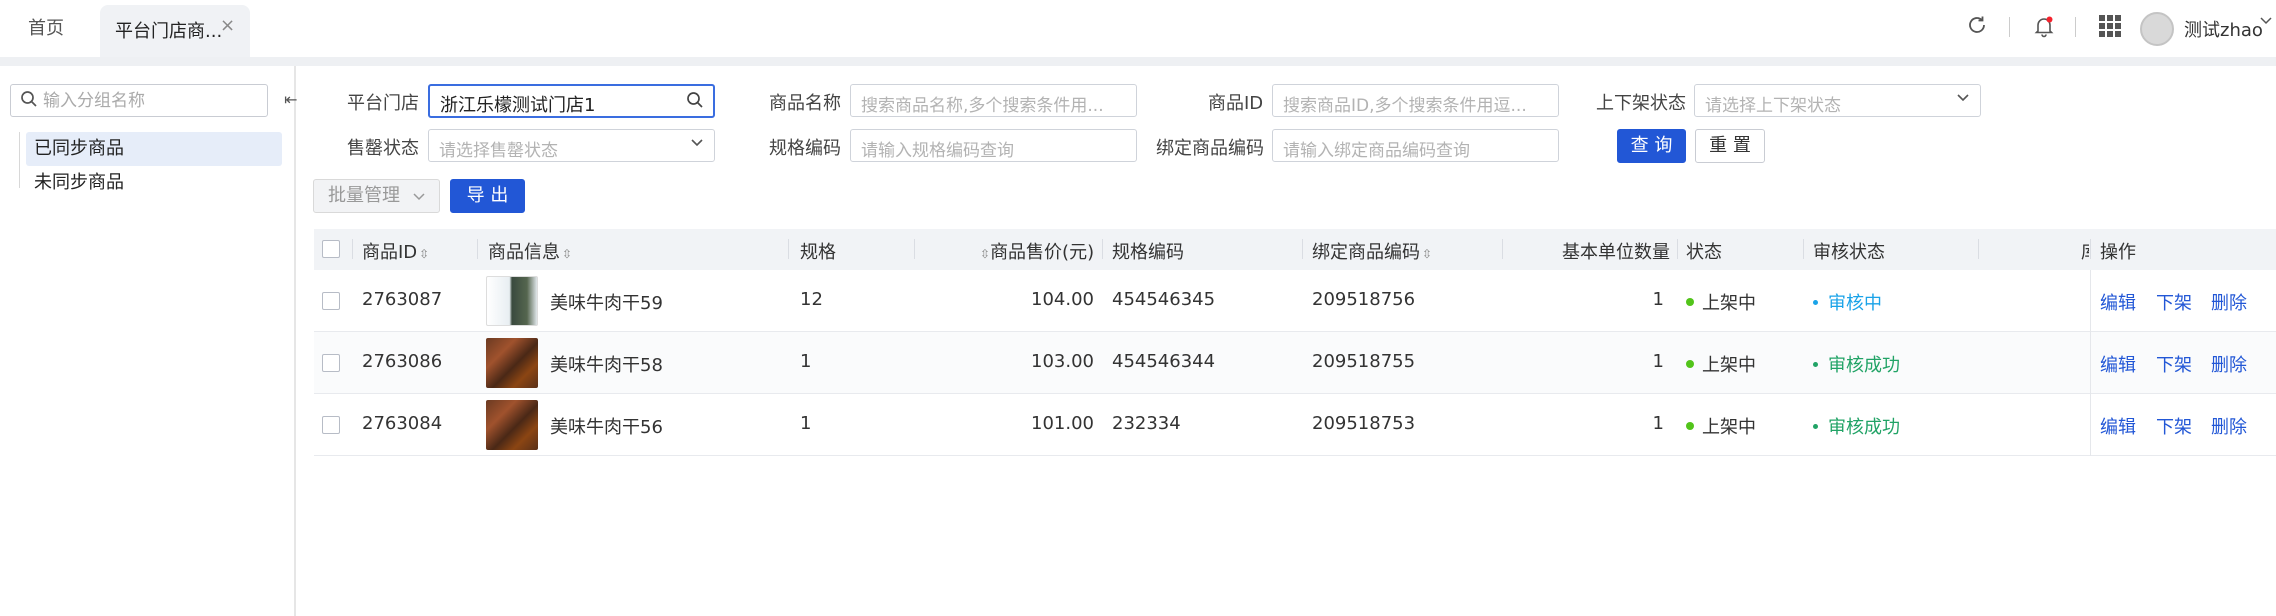  What do you see at coordinates (2223, 29) in the screenshot?
I see `username: 测试zhao` at bounding box center [2223, 29].